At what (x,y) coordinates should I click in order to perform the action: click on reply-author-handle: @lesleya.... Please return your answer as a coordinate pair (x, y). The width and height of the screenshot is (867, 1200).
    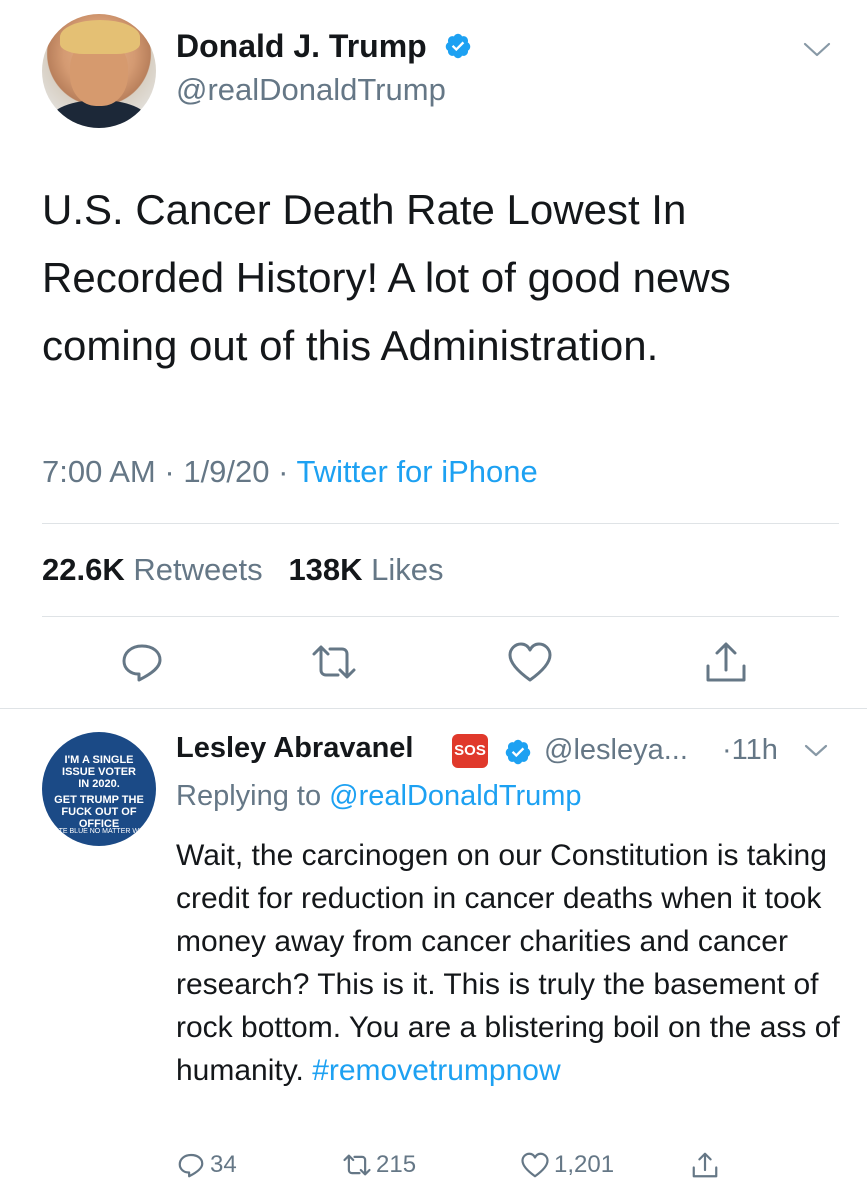
    Looking at the image, I should click on (616, 750).